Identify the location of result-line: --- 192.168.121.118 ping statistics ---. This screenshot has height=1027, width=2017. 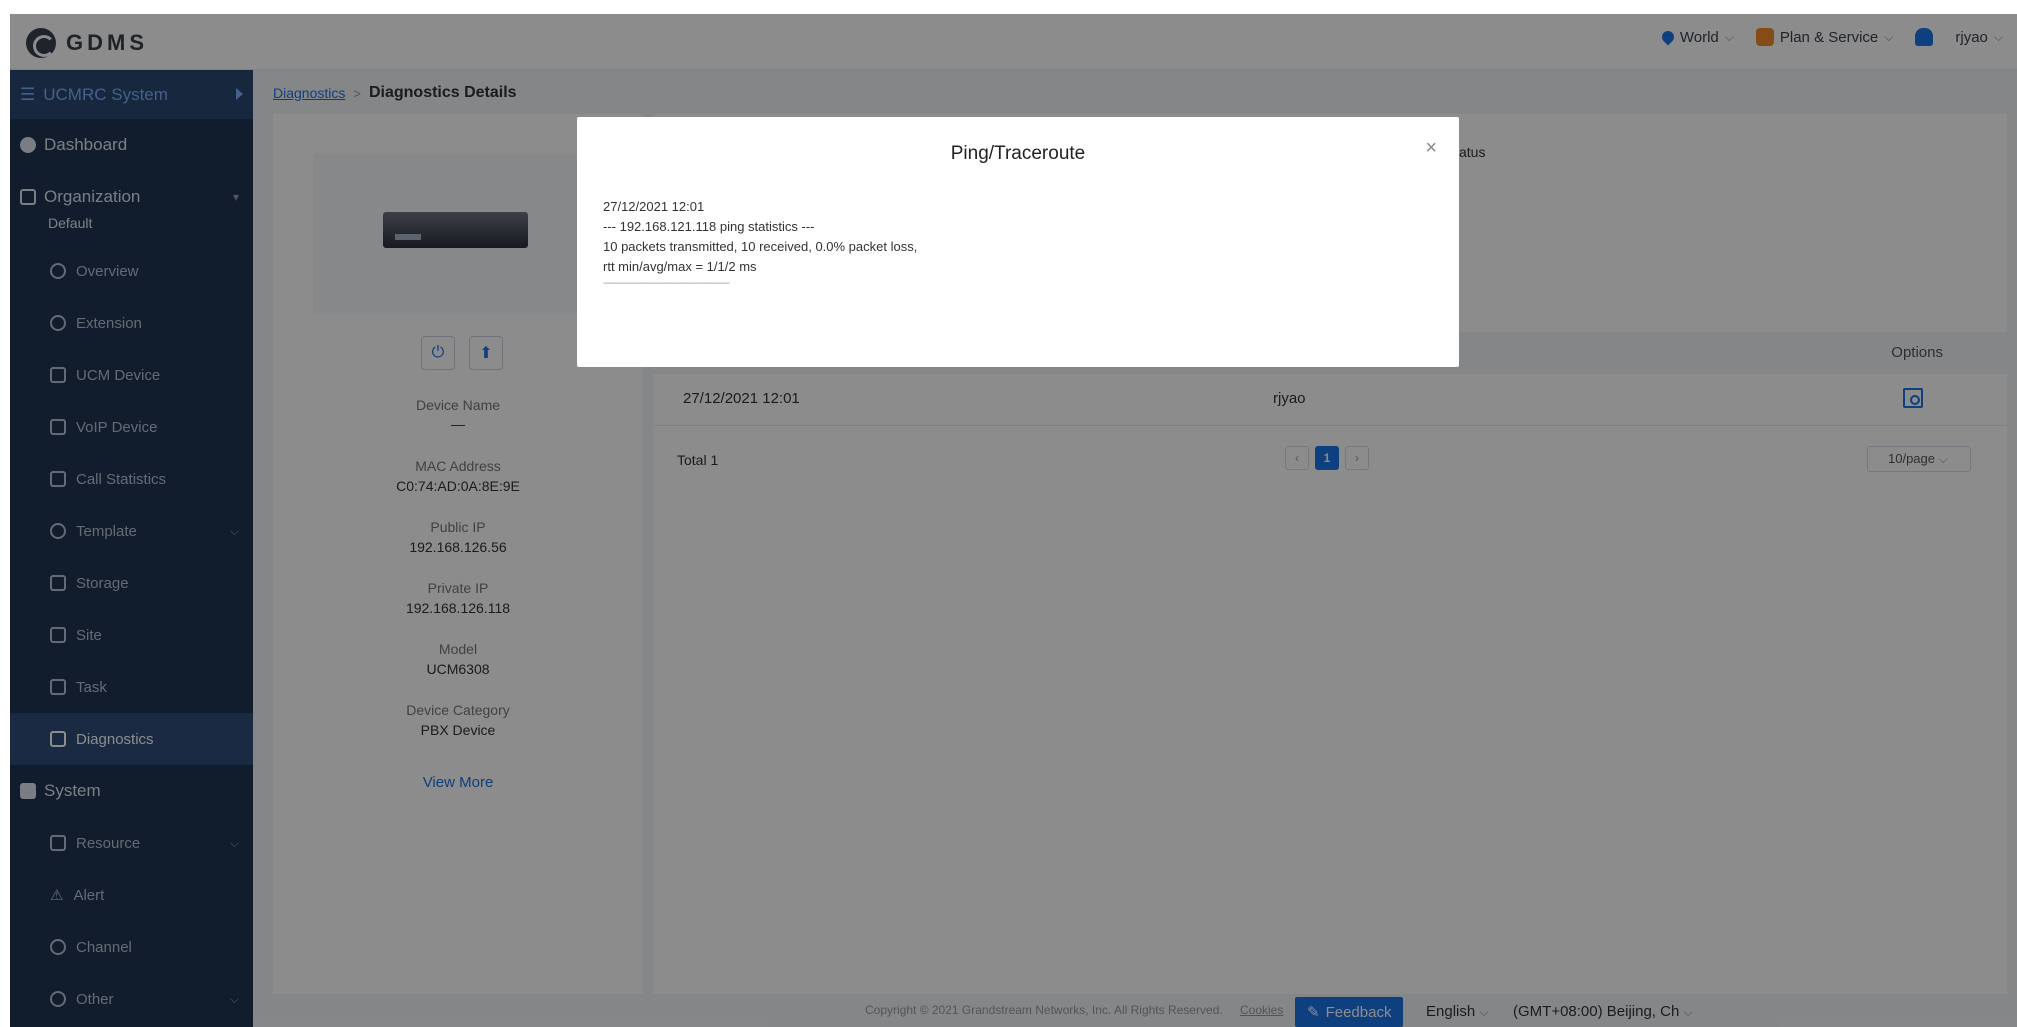
(709, 226).